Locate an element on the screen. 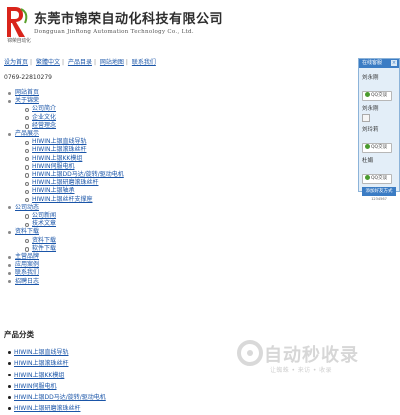 The width and height of the screenshot is (400, 415). submenu-item: HIWIN伺服电机 is located at coordinates (74, 167).